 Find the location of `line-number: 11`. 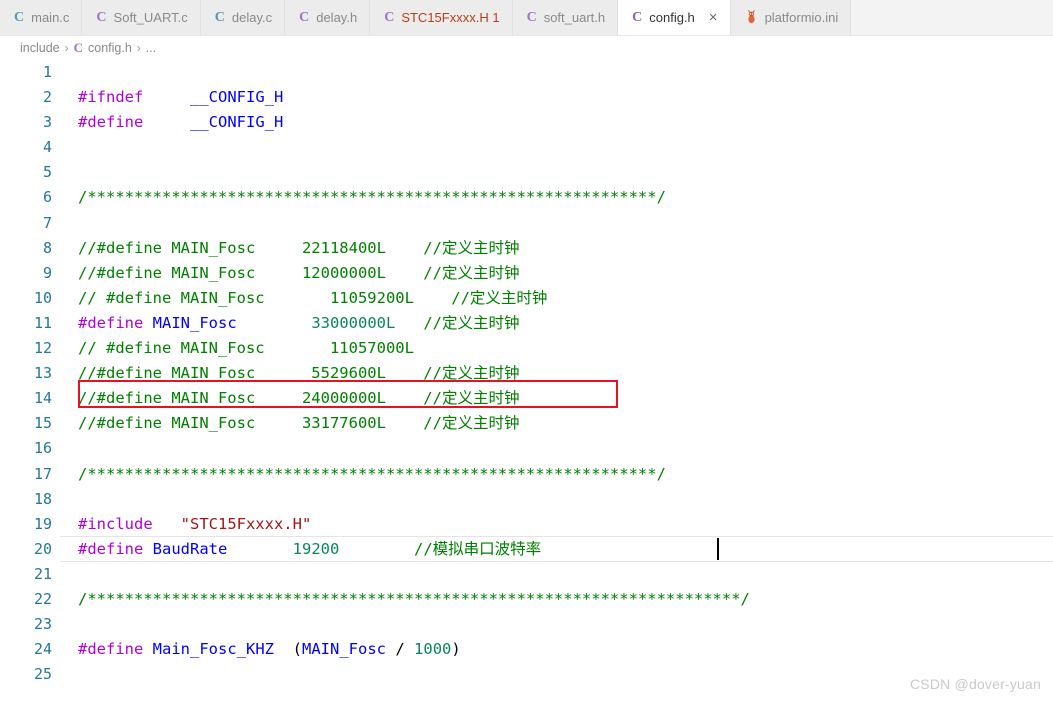

line-number: 11 is located at coordinates (42, 322).